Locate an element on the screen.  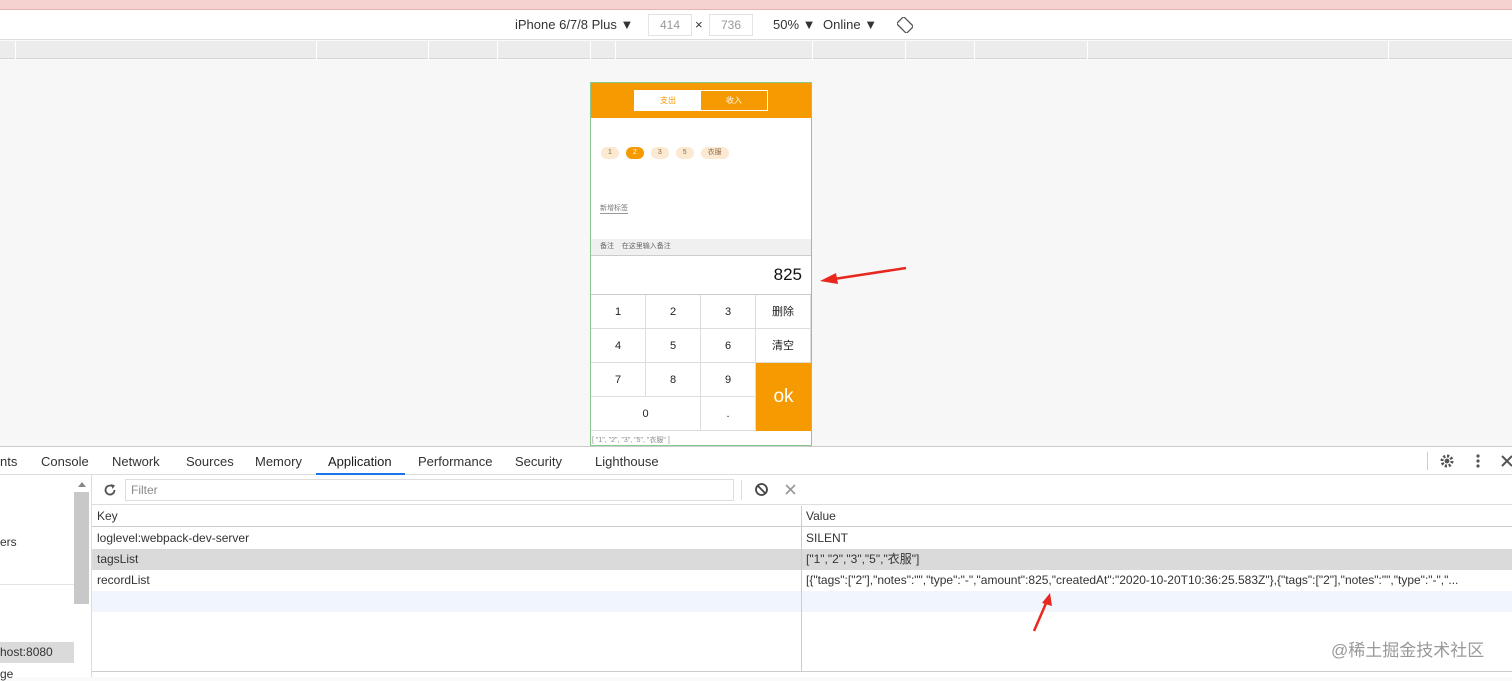
sidebar-item: ers is located at coordinates (8, 542).